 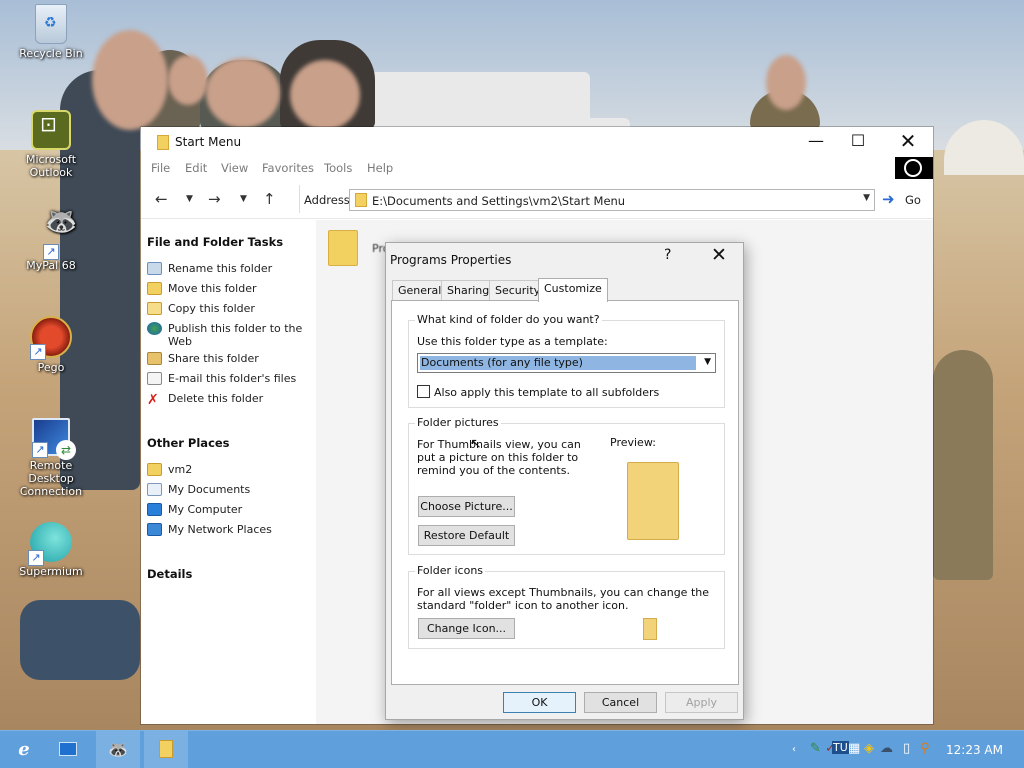 What do you see at coordinates (794, 749) in the screenshot?
I see `tray-chevron-icon: ‹` at bounding box center [794, 749].